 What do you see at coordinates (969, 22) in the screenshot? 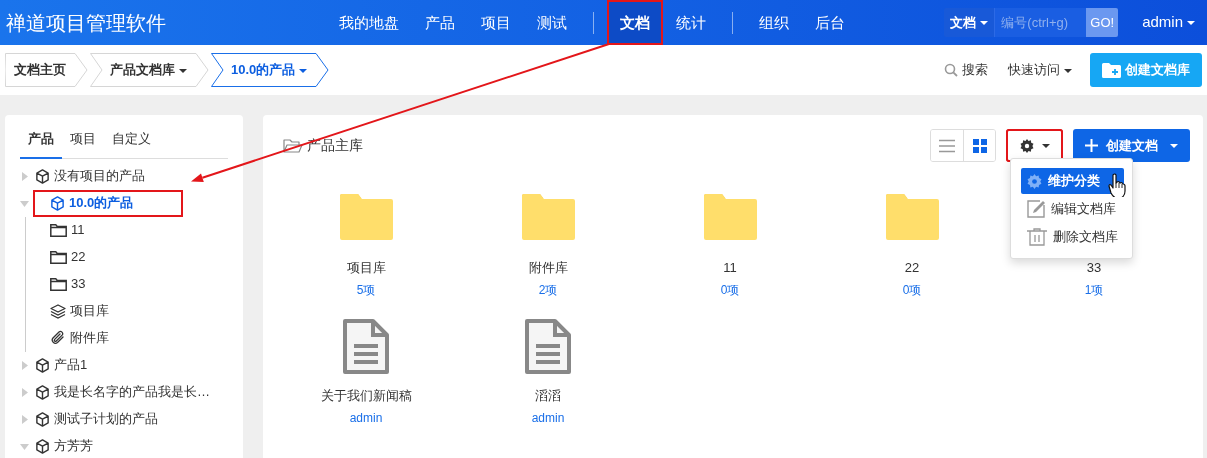
I see `search-scope-dropdown: 文档` at bounding box center [969, 22].